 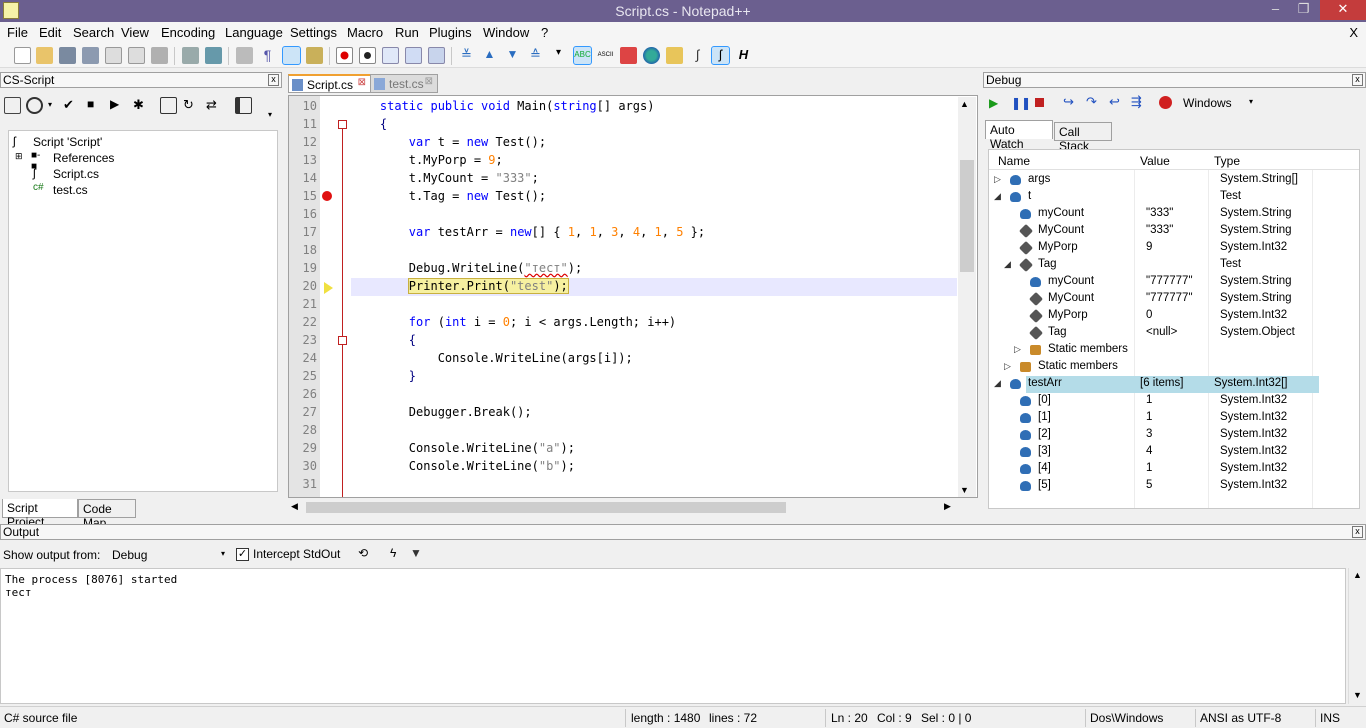 What do you see at coordinates (1019, 135) in the screenshot?
I see `tab-auto-watch: Auto Watch` at bounding box center [1019, 135].